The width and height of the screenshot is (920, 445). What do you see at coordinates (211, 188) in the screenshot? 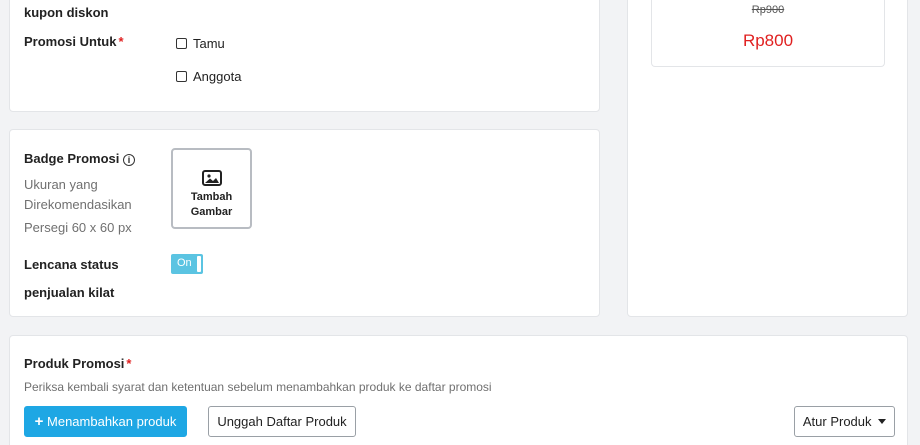
I see `add-image-button: Tambah Gambar` at bounding box center [211, 188].